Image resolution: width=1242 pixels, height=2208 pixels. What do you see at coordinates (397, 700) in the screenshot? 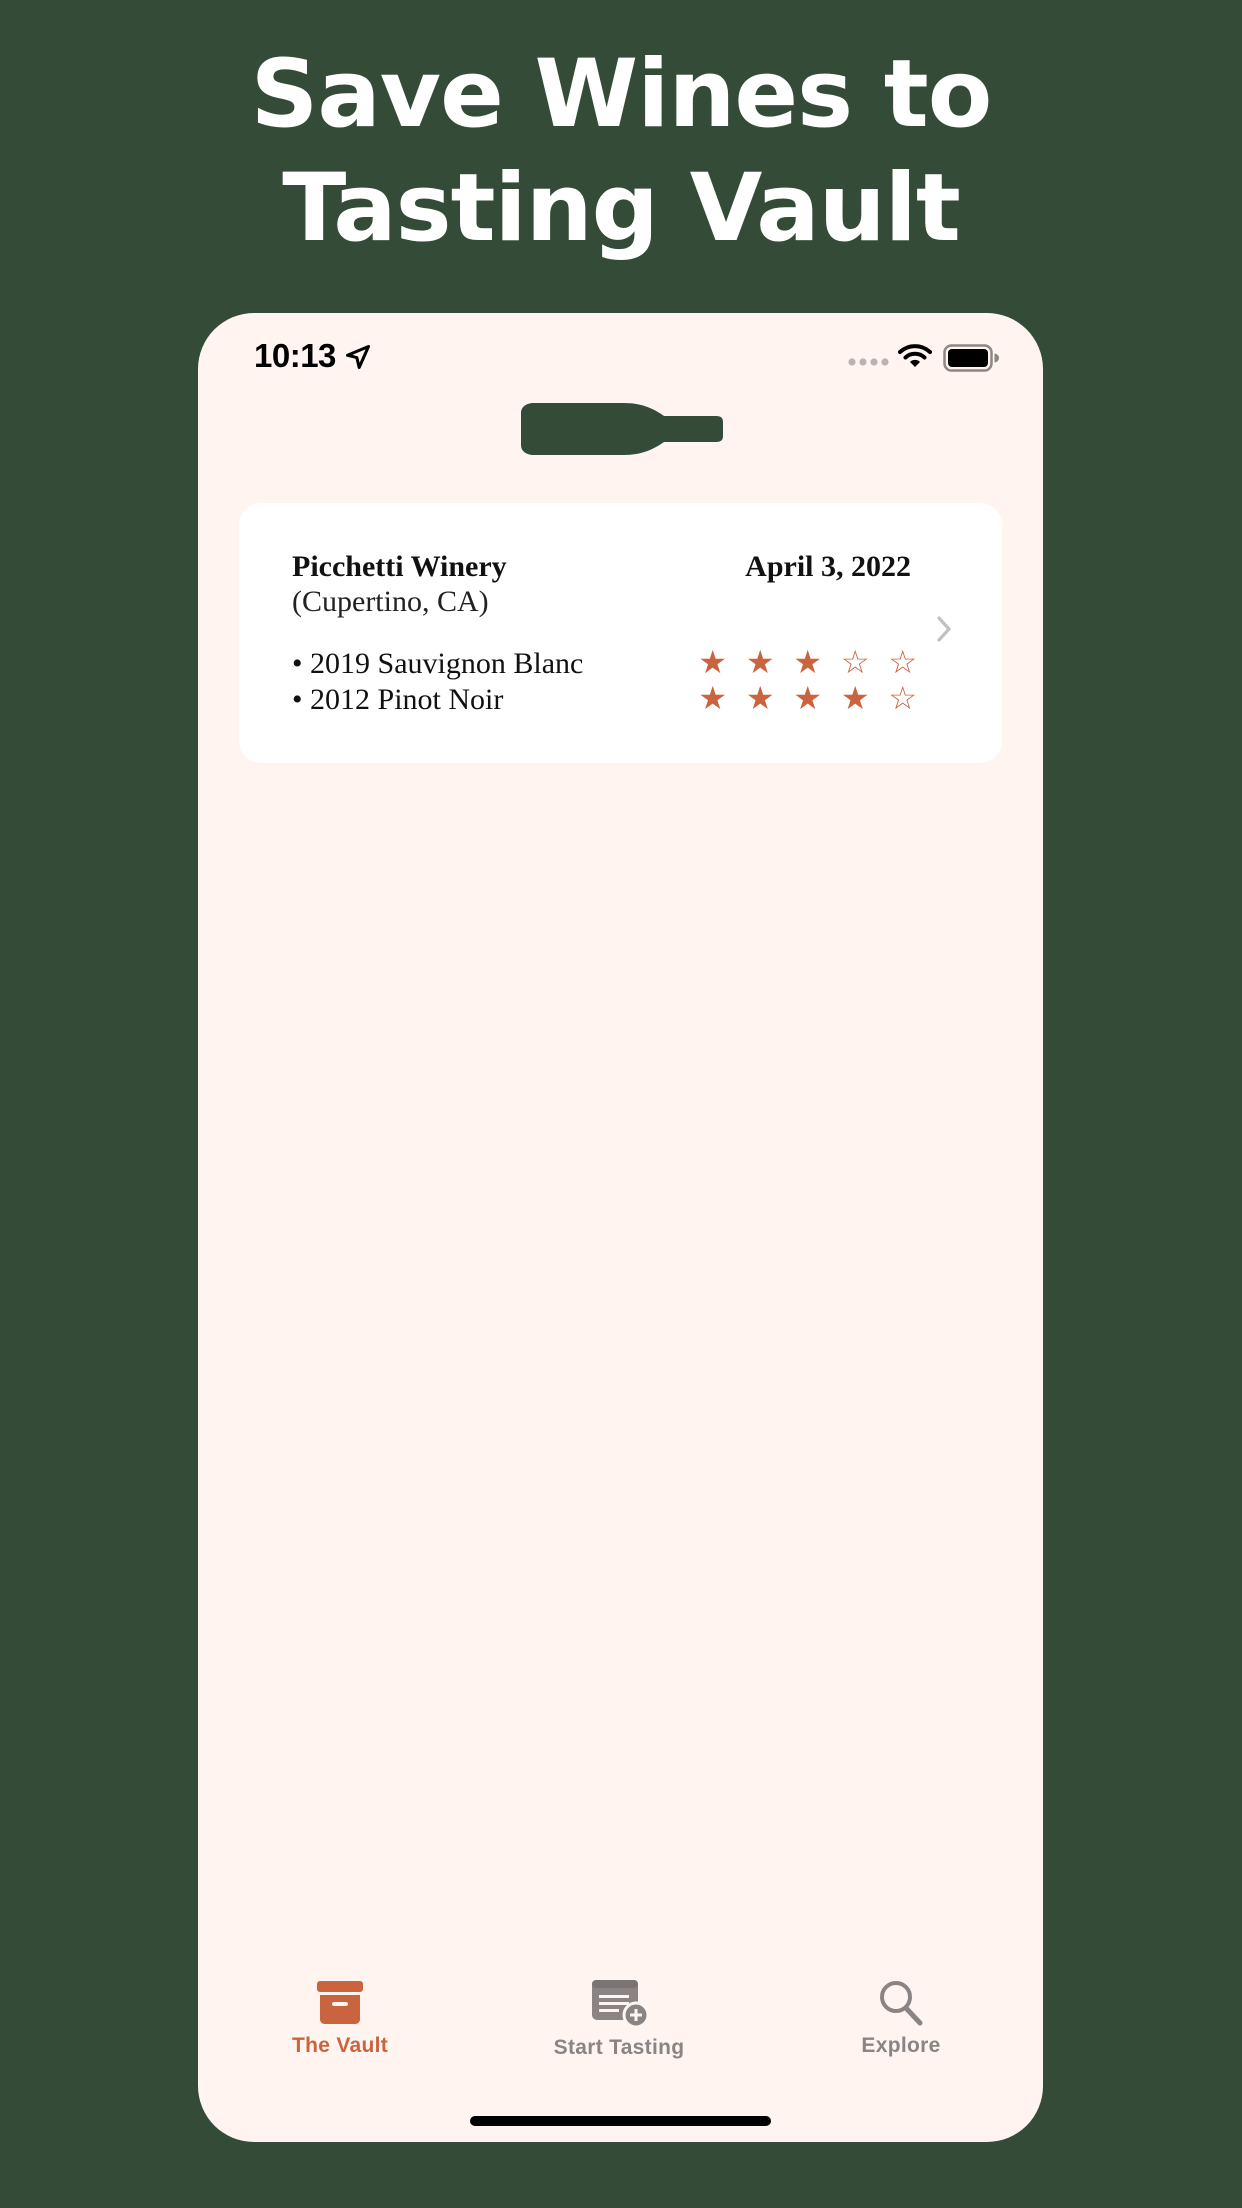
I see `wine-name: 2012 Pinot Noir` at bounding box center [397, 700].